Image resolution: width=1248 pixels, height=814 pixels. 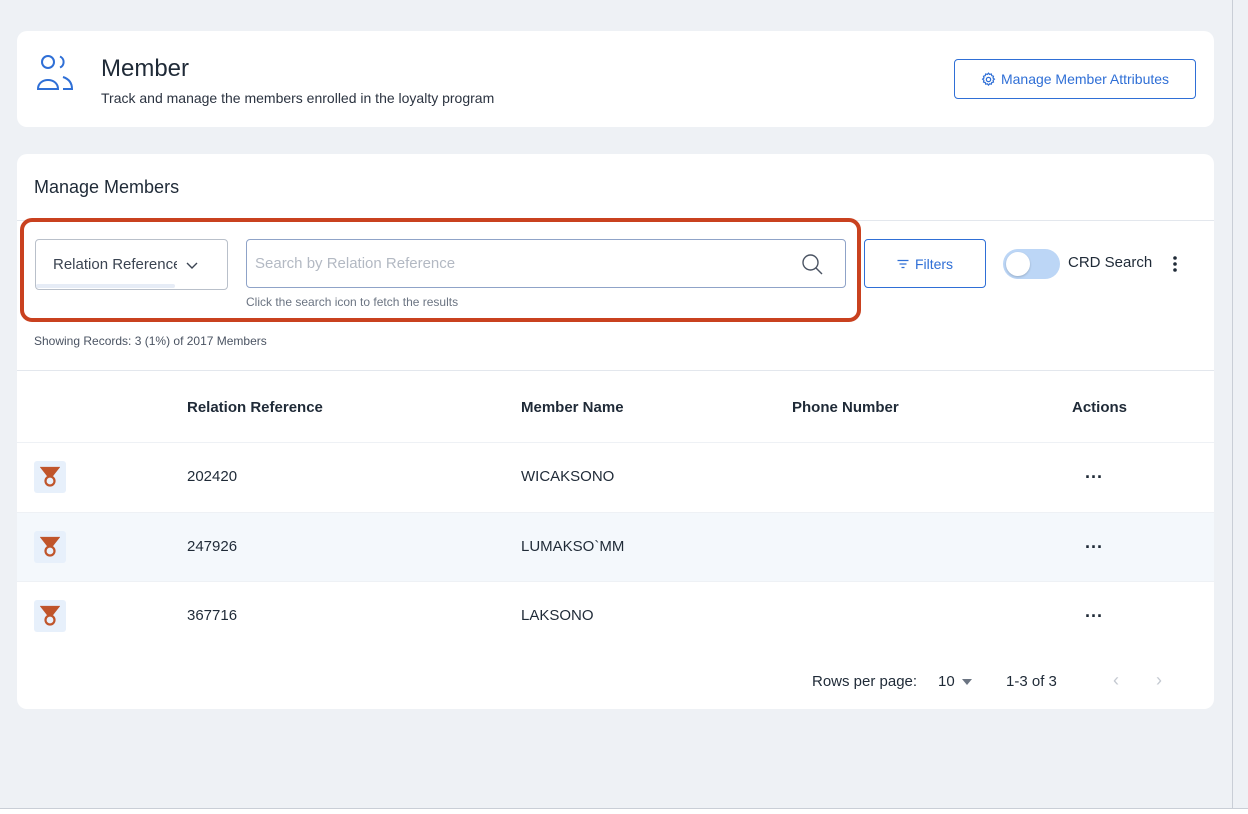 I want to click on rows-per-page-label: Rows per page:, so click(x=865, y=681).